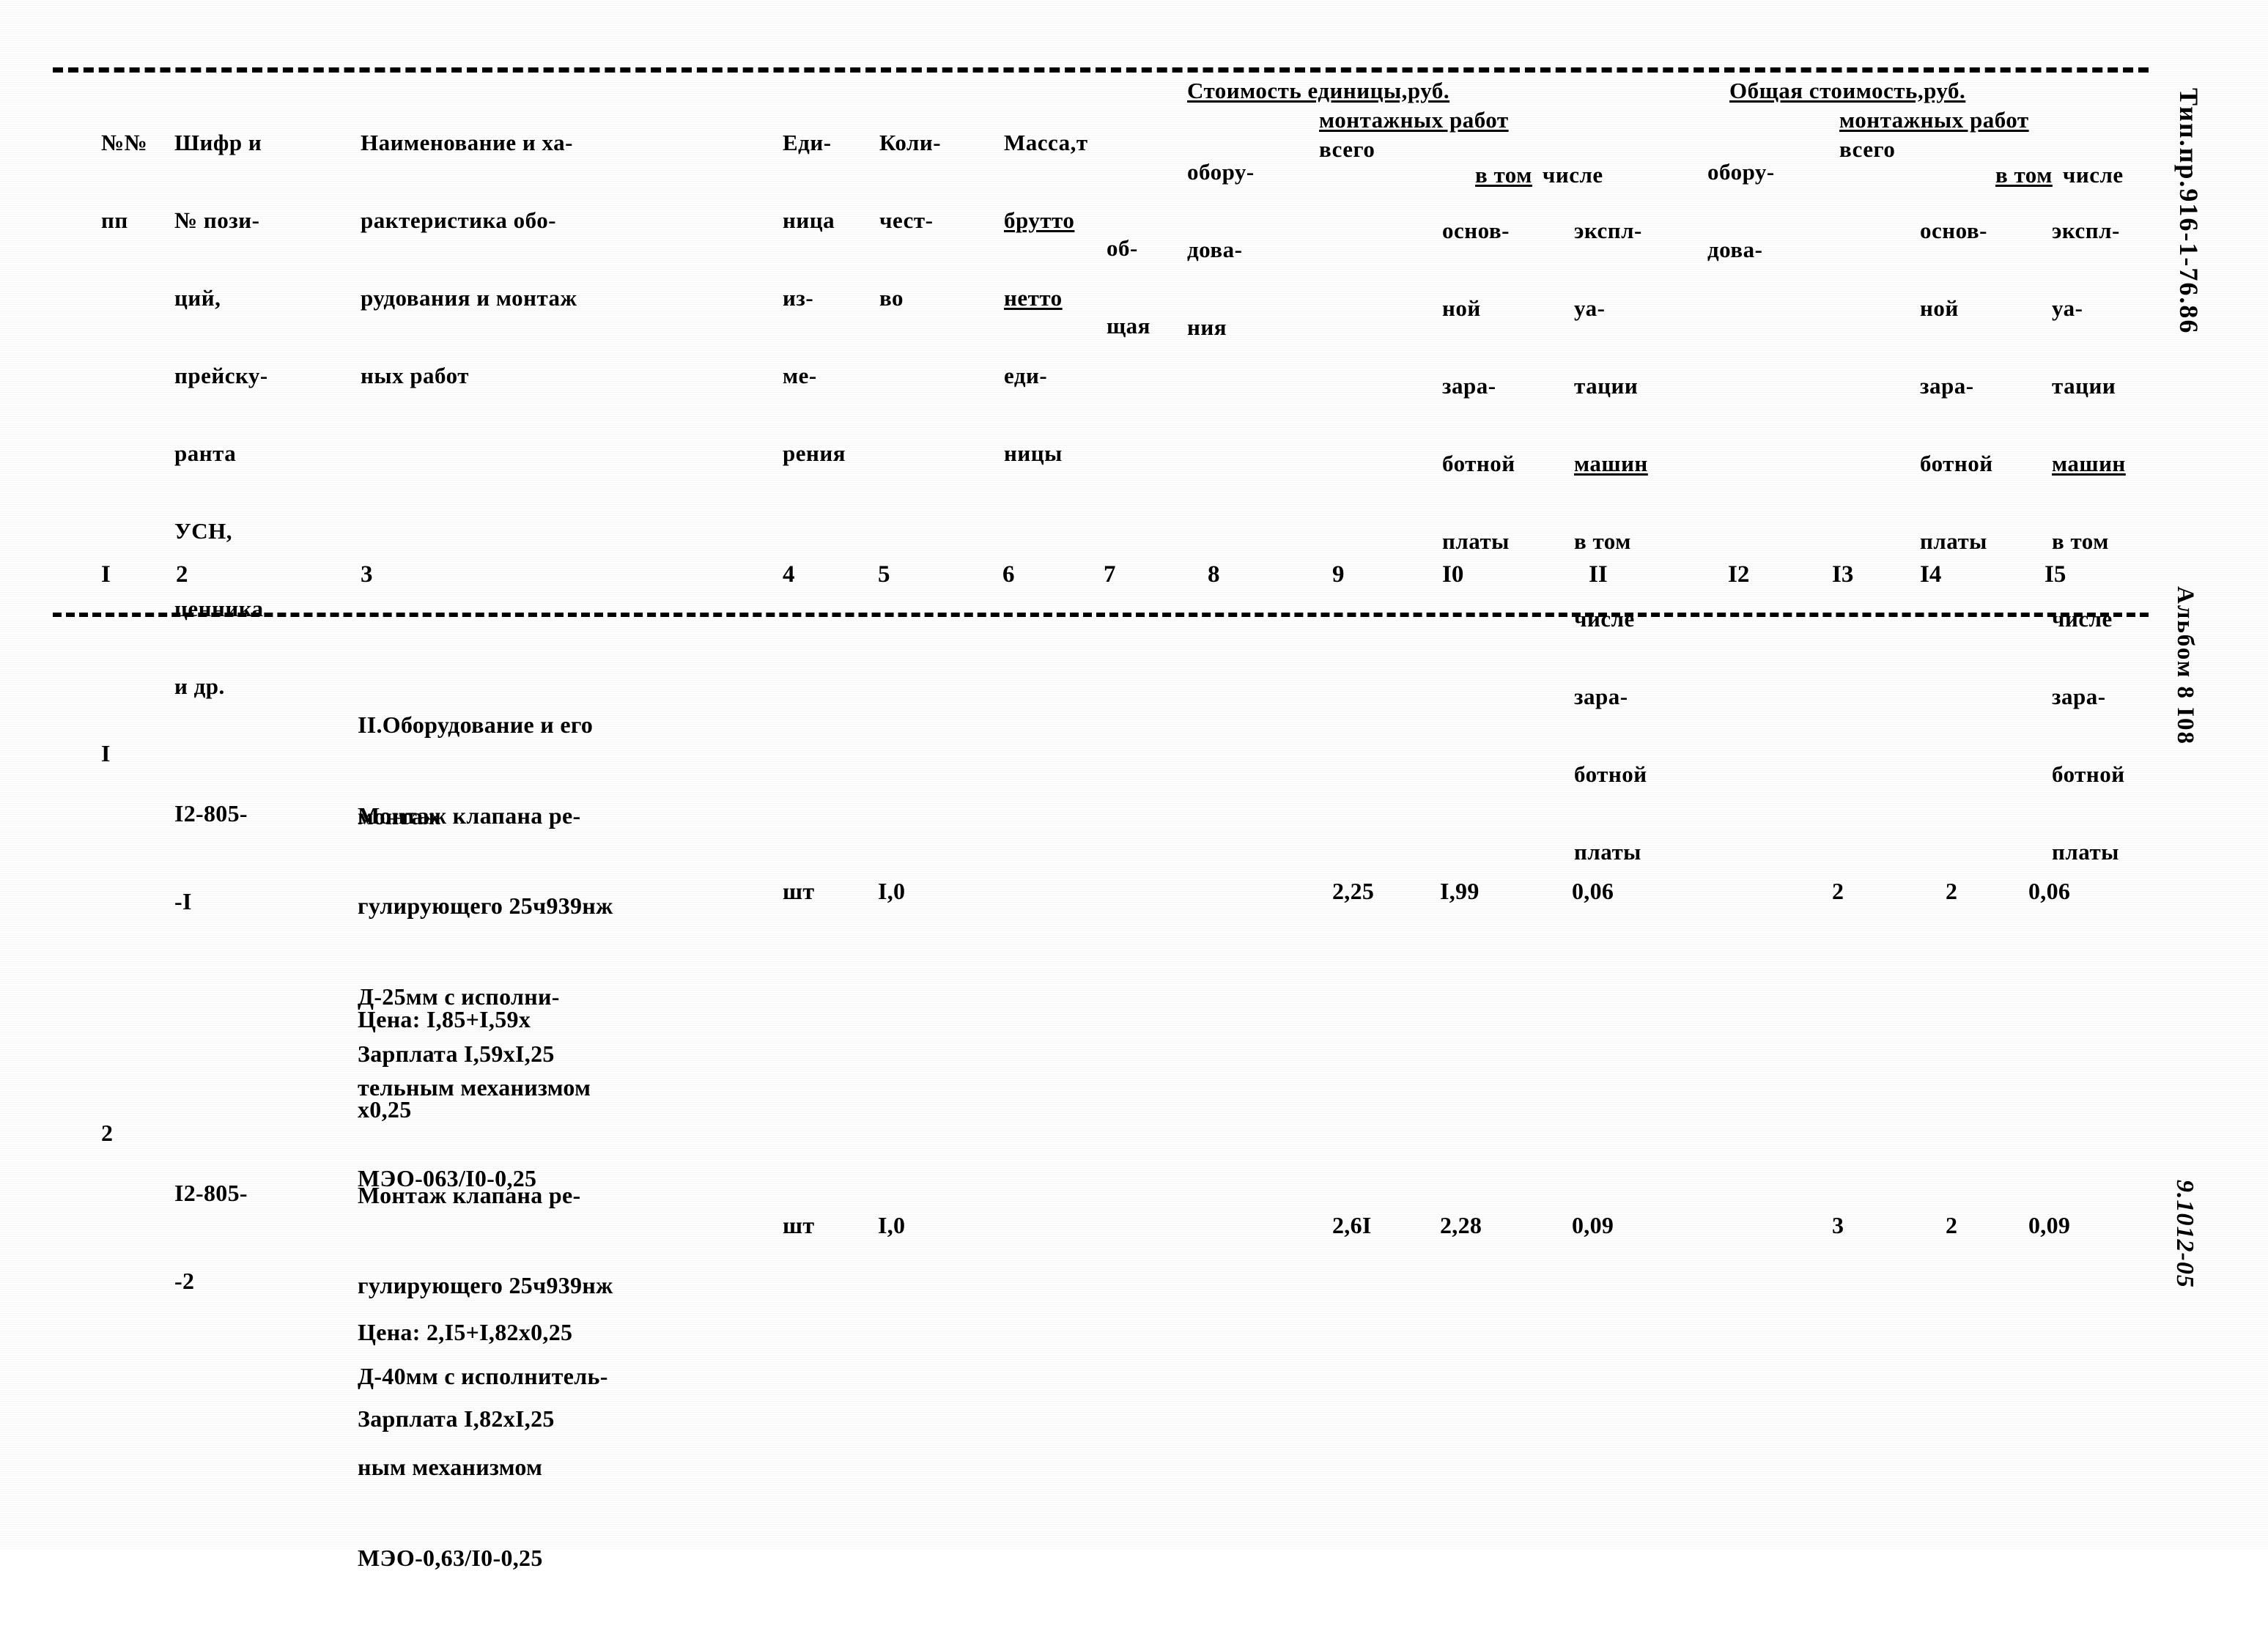 The width and height of the screenshot is (2268, 1634). Describe the element at coordinates (910, 142) in the screenshot. I see `header-line: Коли-` at that location.